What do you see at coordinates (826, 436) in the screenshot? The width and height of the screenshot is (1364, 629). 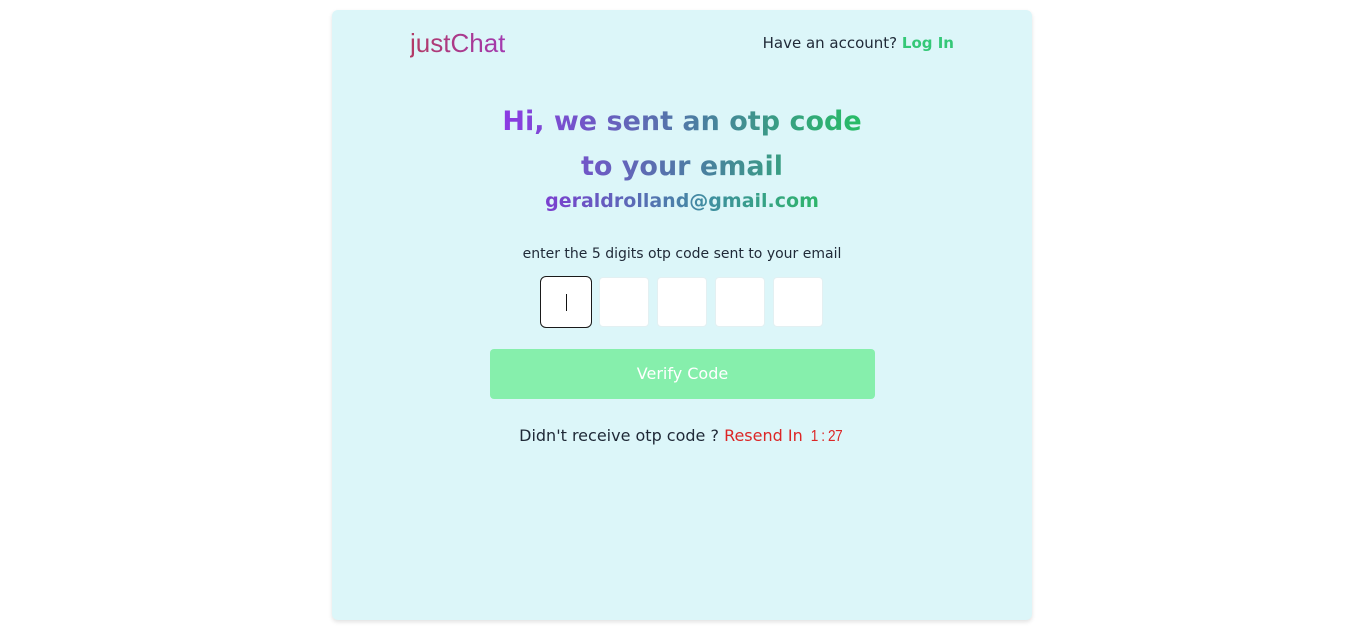 I see `resend-timer: 1 : 27` at bounding box center [826, 436].